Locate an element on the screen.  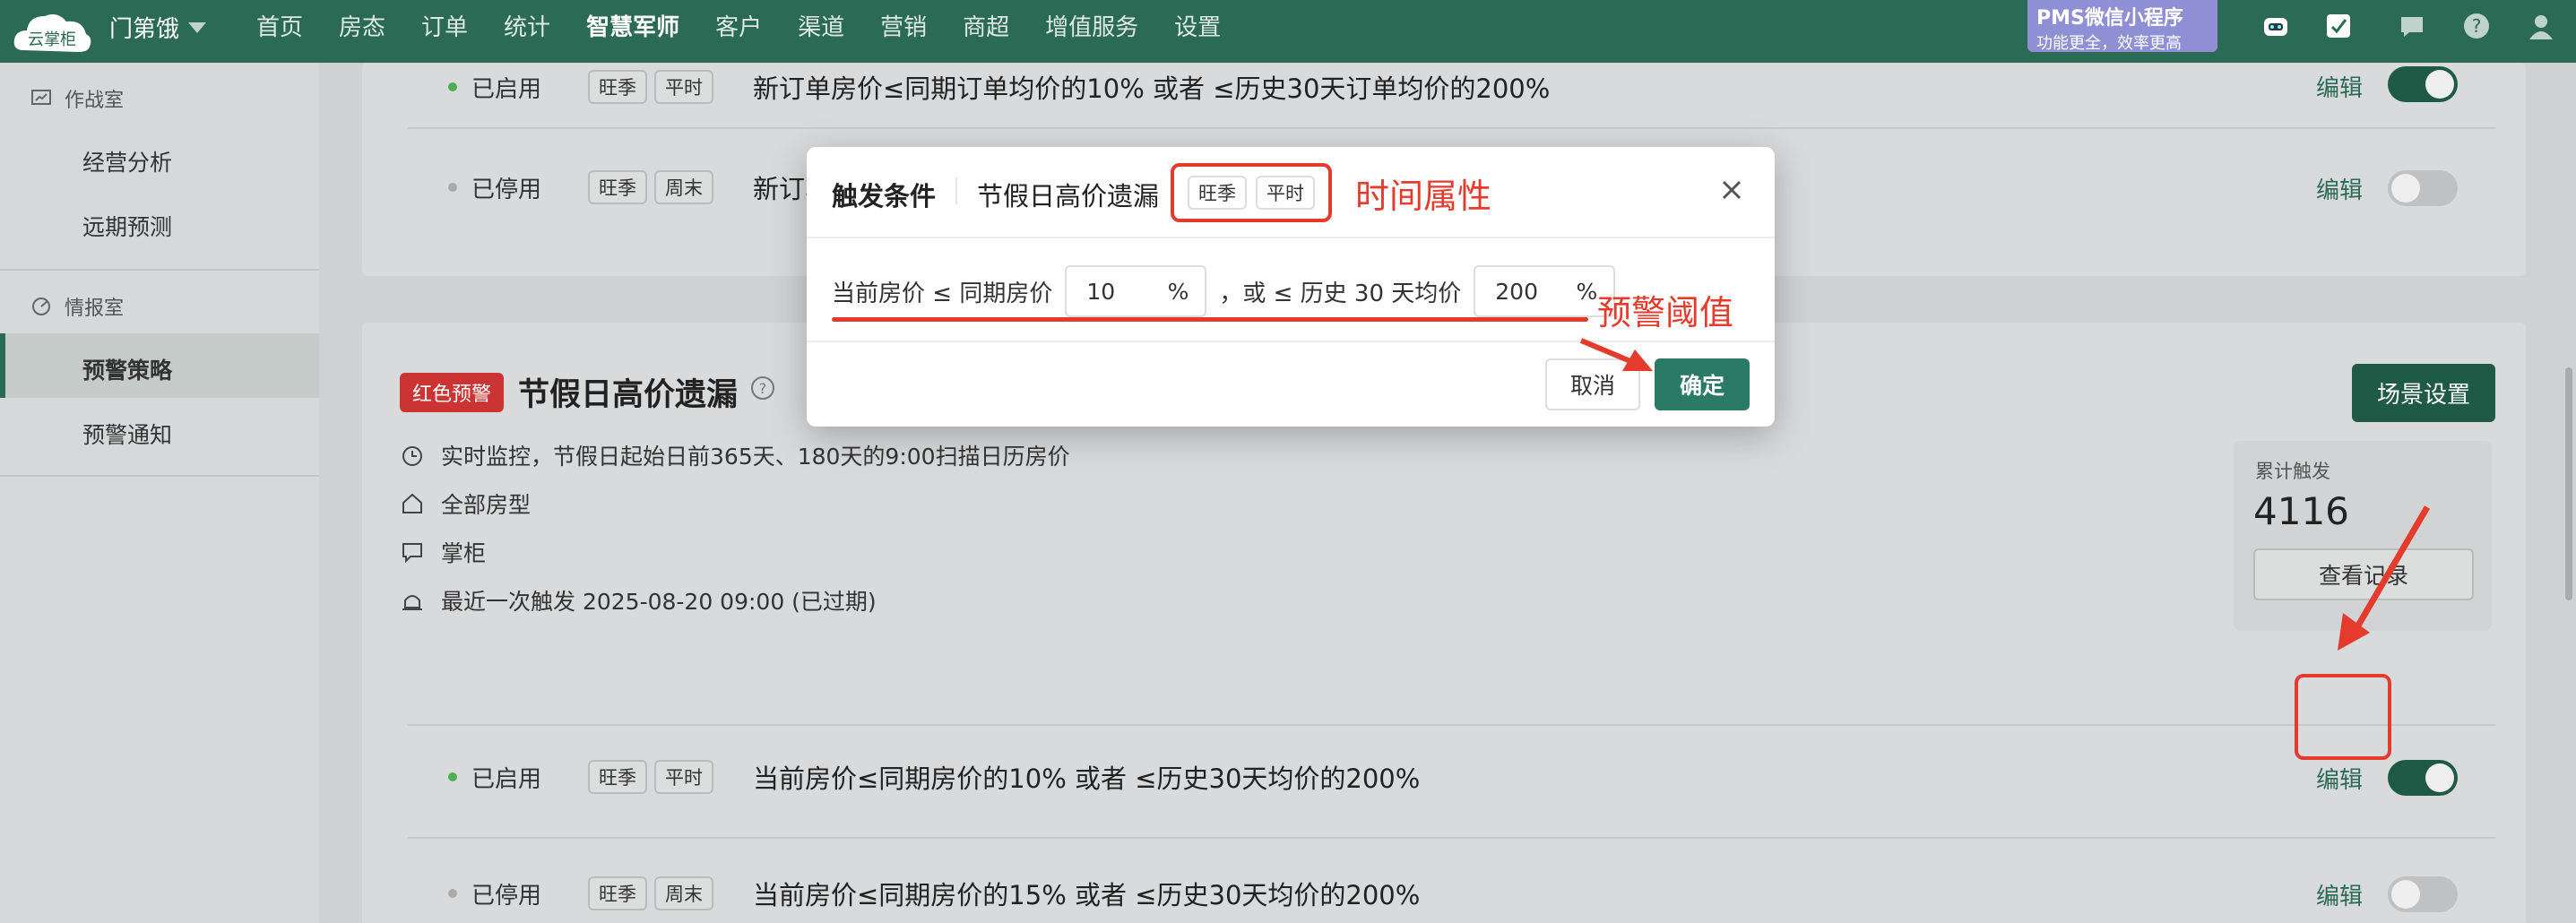
annotation-underline is located at coordinates (1210, 319).